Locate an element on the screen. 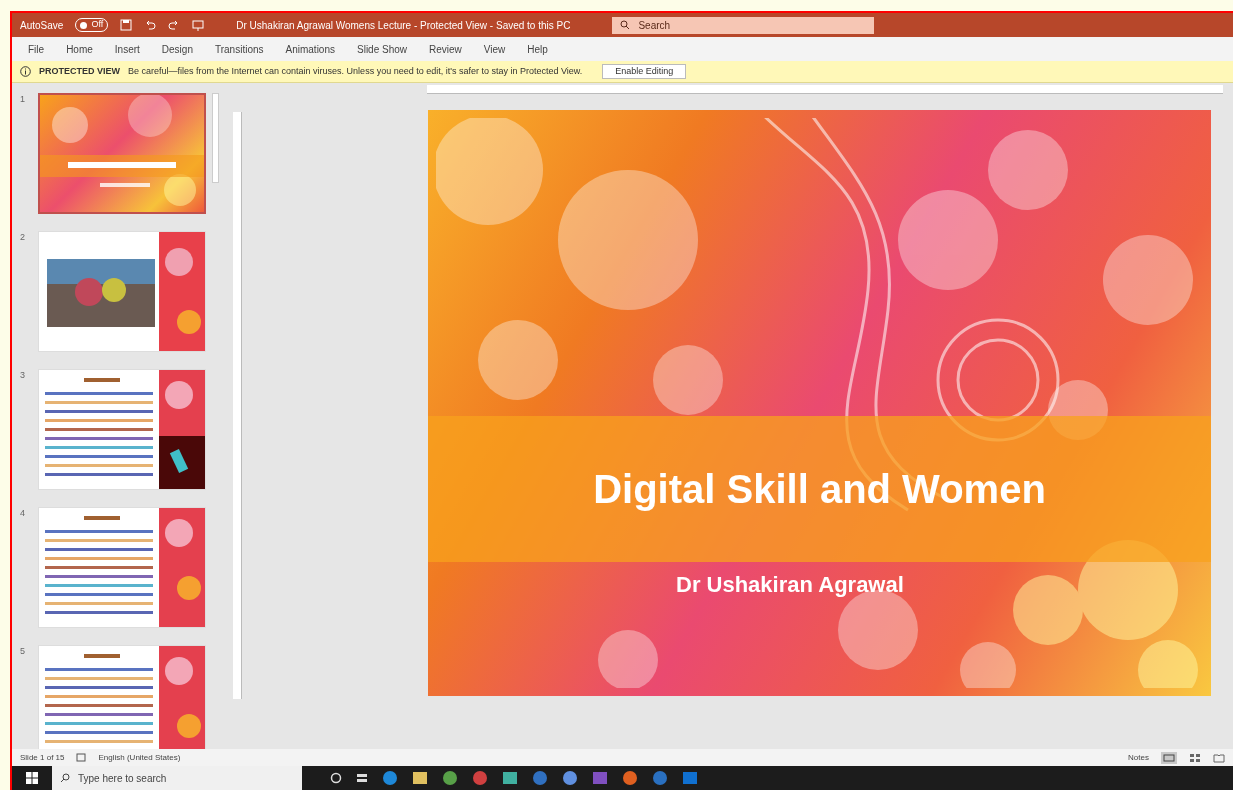 This screenshot has width=1233, height=790. taskbar-presentation-app-icon is located at coordinates (630, 778).